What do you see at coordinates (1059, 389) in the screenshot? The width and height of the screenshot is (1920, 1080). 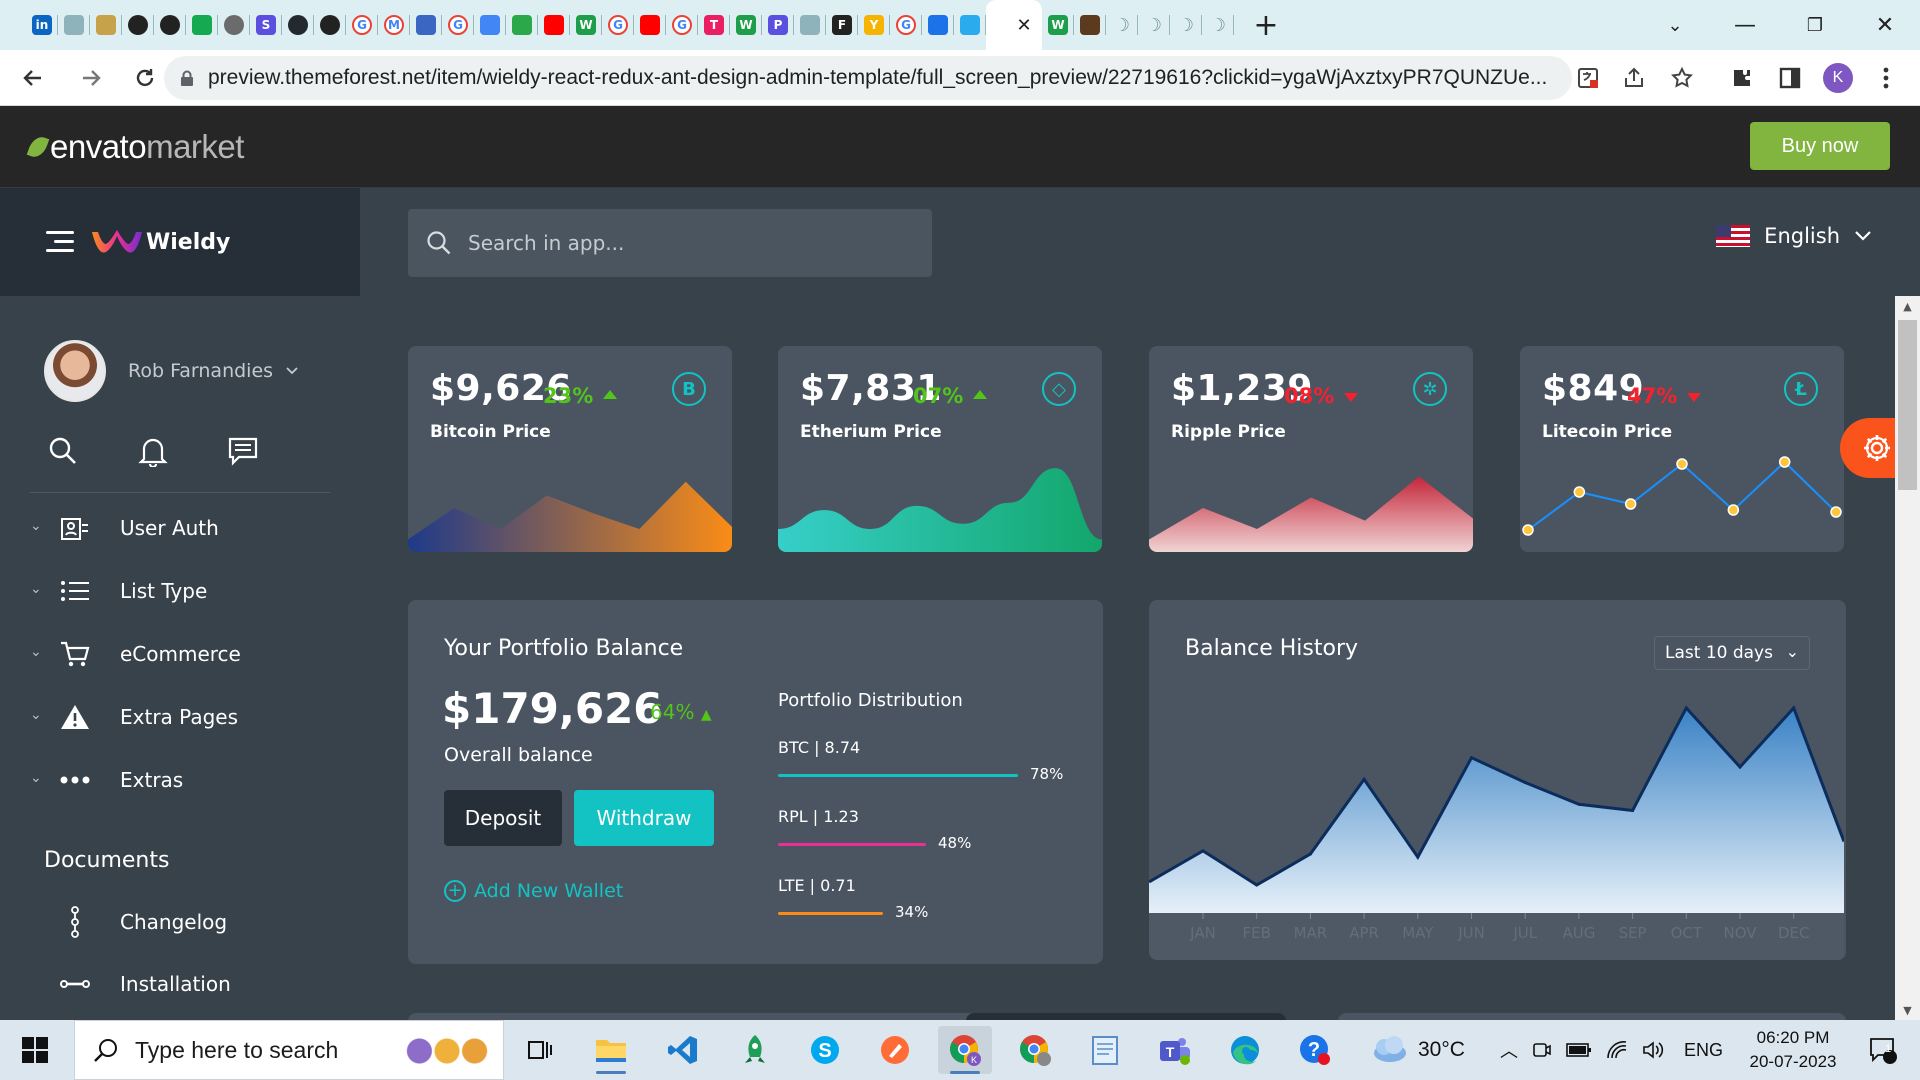 I see `coin-icon: ◇` at bounding box center [1059, 389].